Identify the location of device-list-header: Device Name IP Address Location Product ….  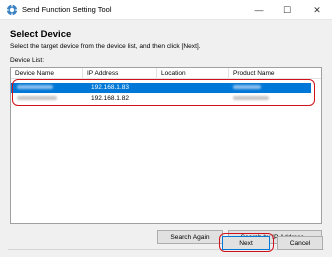
(166, 73).